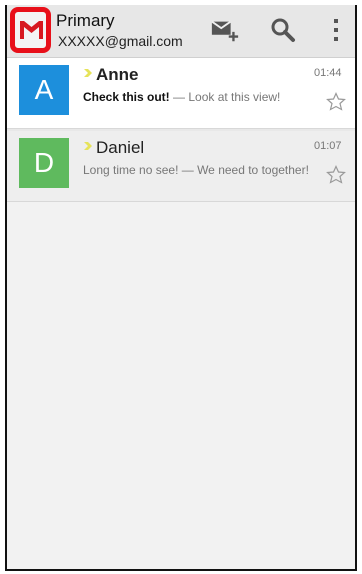 The image size is (362, 574). What do you see at coordinates (328, 73) in the screenshot?
I see `message-time: 01:44` at bounding box center [328, 73].